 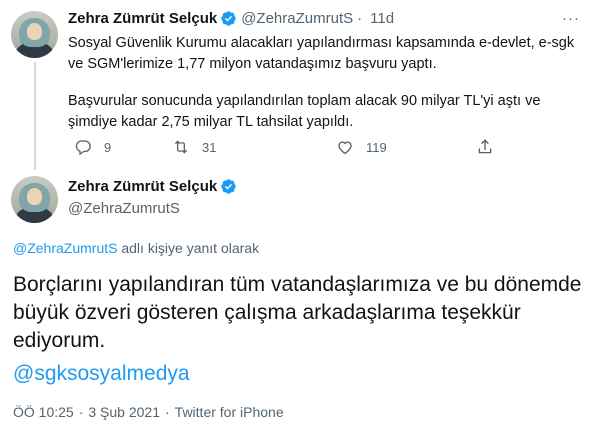 I want to click on tweet-actions: 9 31 119, so click(x=288, y=148).